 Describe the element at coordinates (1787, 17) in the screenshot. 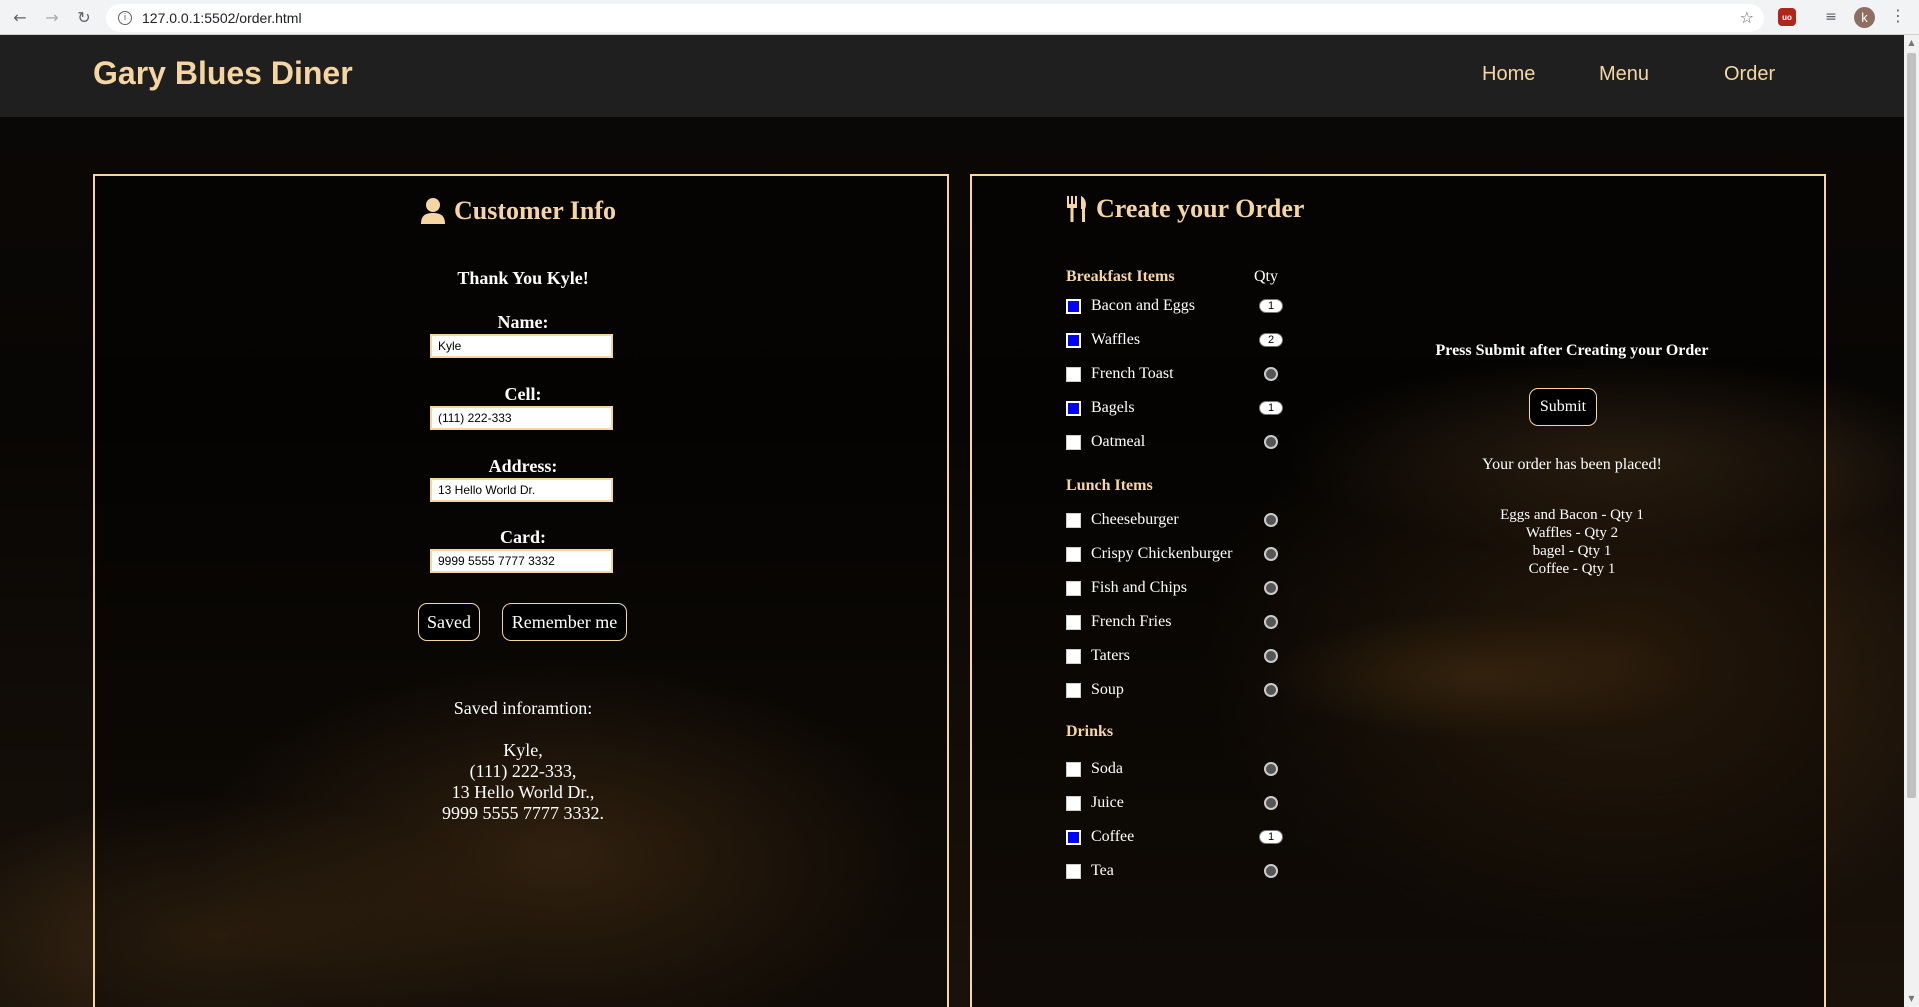

I see `ublock-extension-icon: uo` at that location.